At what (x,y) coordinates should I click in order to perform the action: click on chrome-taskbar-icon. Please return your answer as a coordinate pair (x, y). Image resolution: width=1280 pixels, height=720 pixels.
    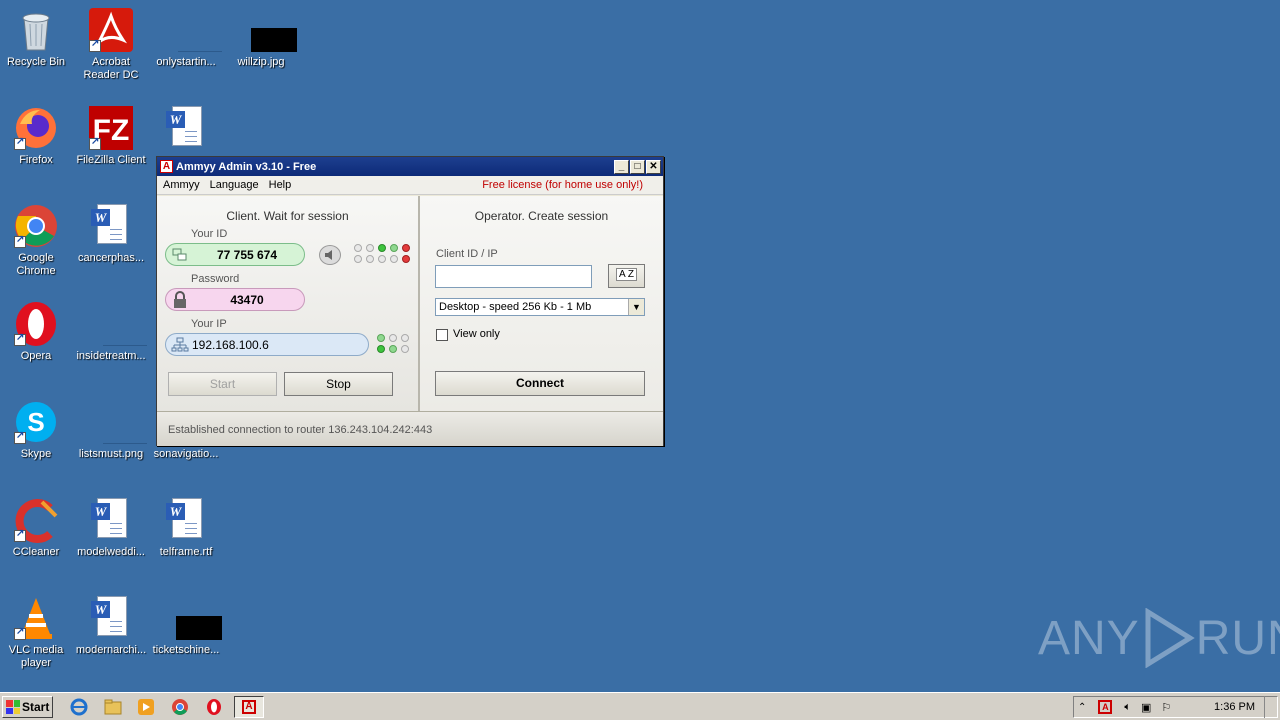
    Looking at the image, I should click on (180, 707).